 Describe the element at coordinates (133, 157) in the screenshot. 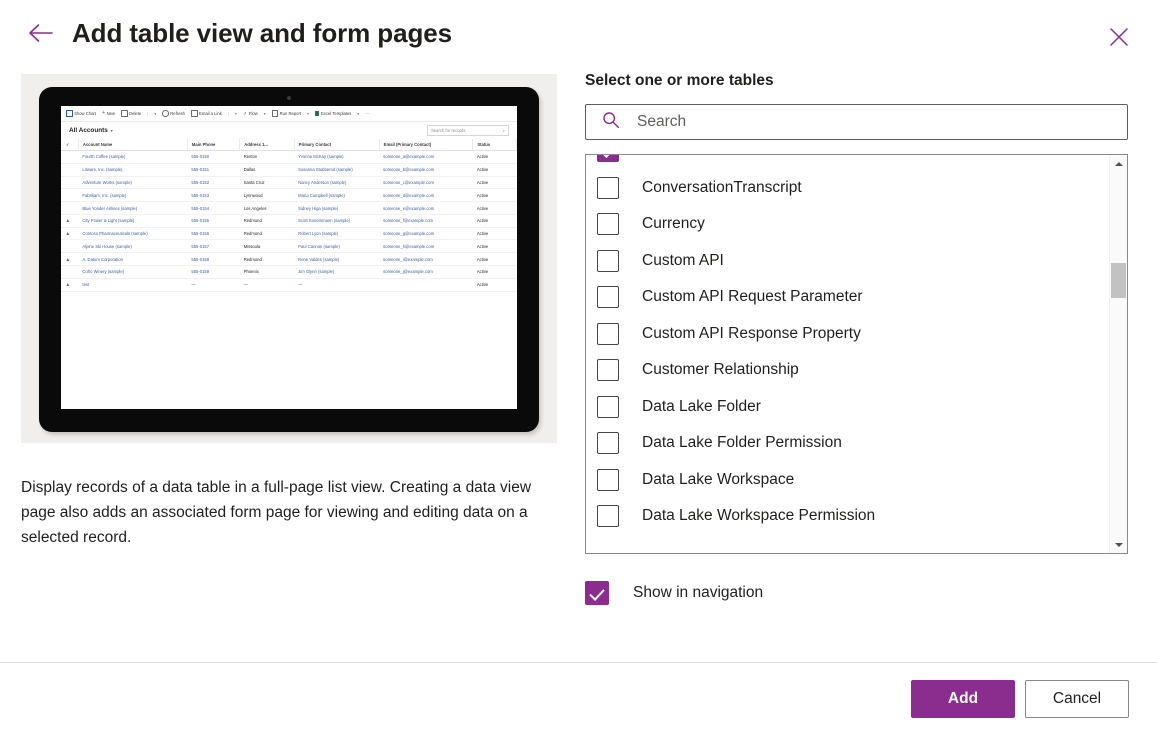

I see `cell-name: Fourth Coffee (sample)` at that location.